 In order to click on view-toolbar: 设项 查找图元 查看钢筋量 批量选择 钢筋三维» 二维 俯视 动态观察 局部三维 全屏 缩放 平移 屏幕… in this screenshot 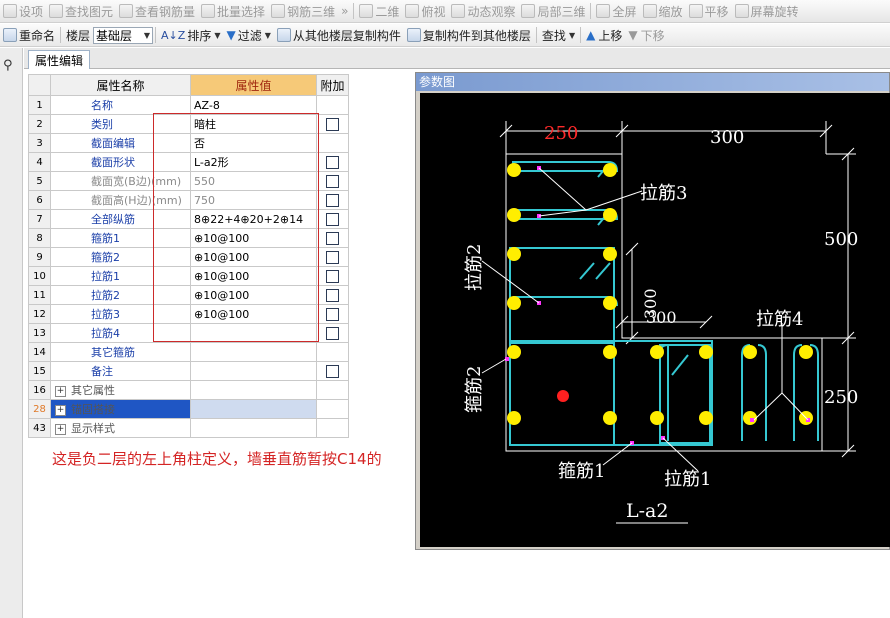, I will do `click(445, 11)`.